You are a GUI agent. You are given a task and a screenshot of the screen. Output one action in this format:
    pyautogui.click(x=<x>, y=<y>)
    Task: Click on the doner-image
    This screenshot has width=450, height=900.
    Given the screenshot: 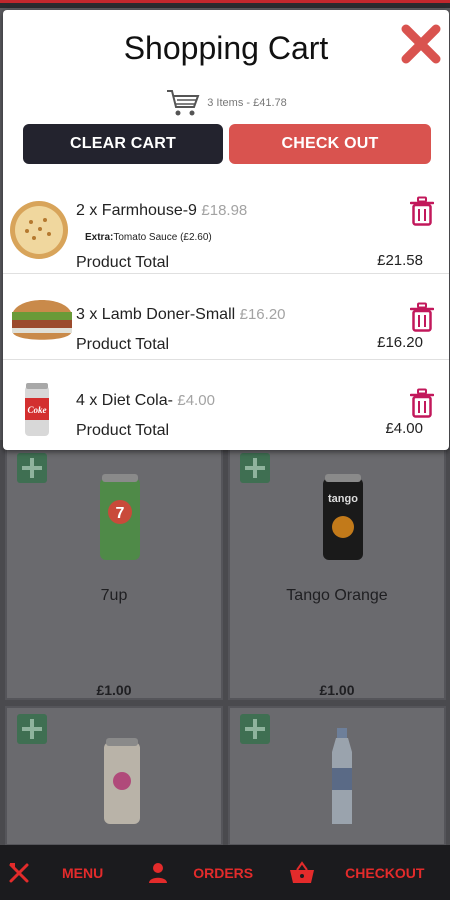 What is the action you would take?
    pyautogui.click(x=42, y=320)
    